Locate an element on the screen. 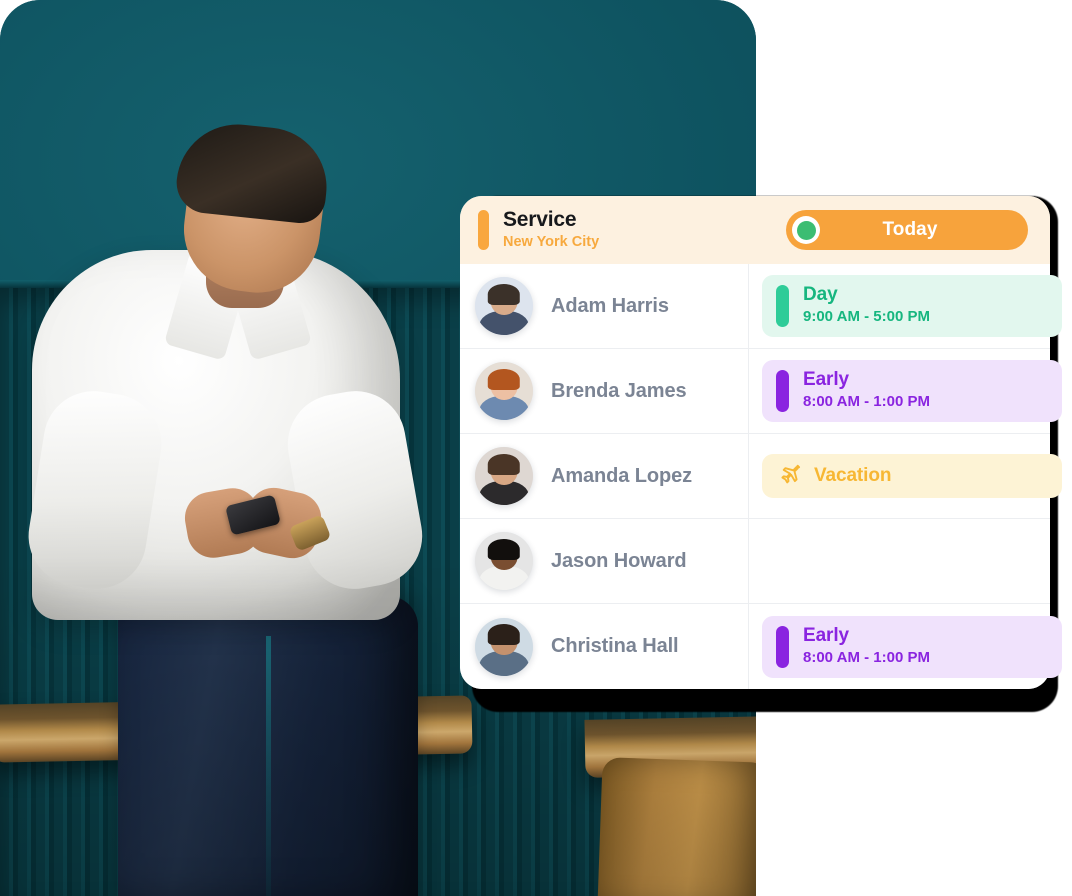  avatar-brenda-james is located at coordinates (504, 391).